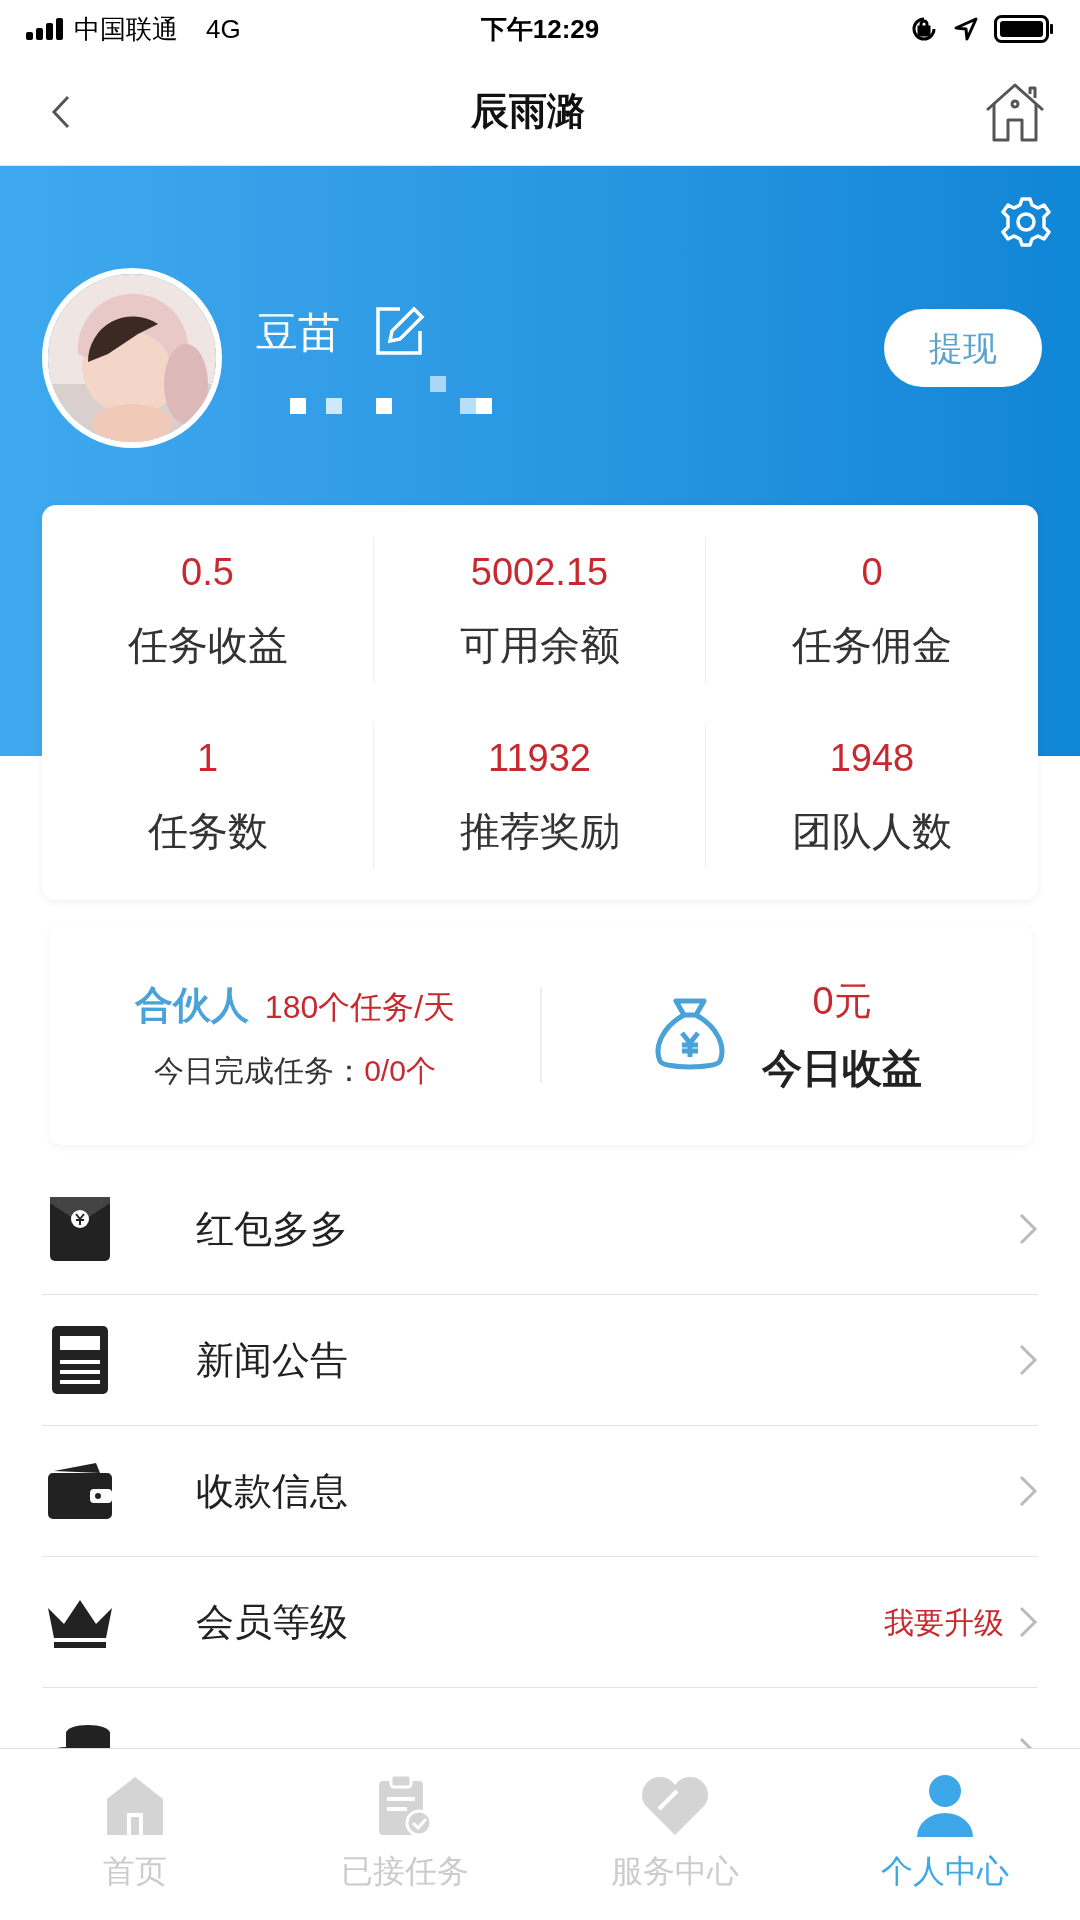 Image resolution: width=1080 pixels, height=1920 pixels. Describe the element at coordinates (80, 1491) in the screenshot. I see `wallet-icon` at that location.